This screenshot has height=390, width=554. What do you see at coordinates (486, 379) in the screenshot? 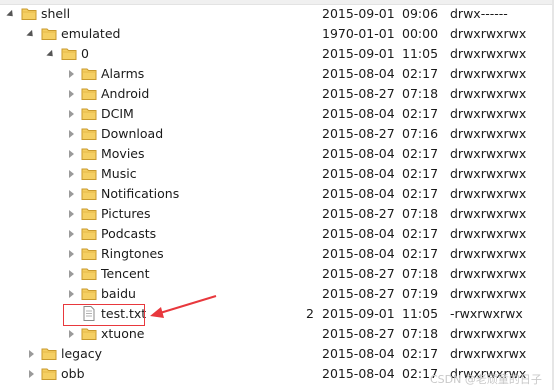
I see `watermark: CSDN @老顽童的日子` at bounding box center [486, 379].